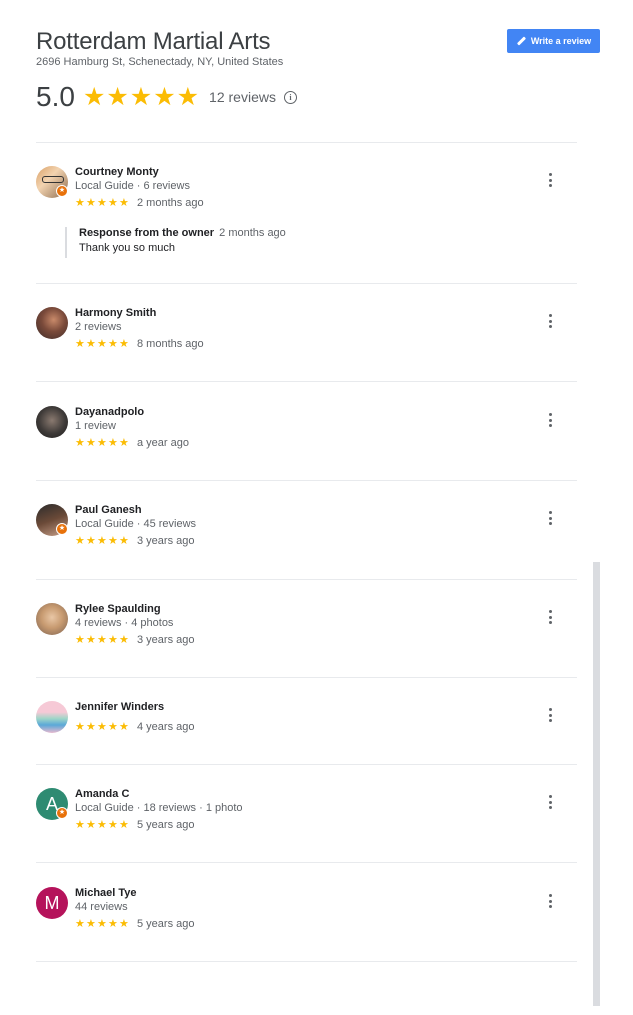 This screenshot has height=1015, width=633. I want to click on reviewer-meta: Local Guide · 45 reviews, so click(136, 524).